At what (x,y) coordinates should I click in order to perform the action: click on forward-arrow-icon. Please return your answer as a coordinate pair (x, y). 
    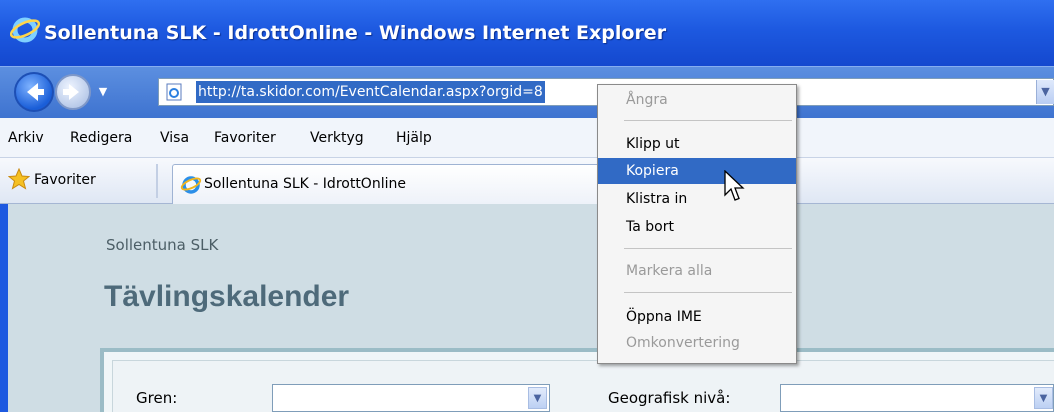
    Looking at the image, I should click on (71, 92).